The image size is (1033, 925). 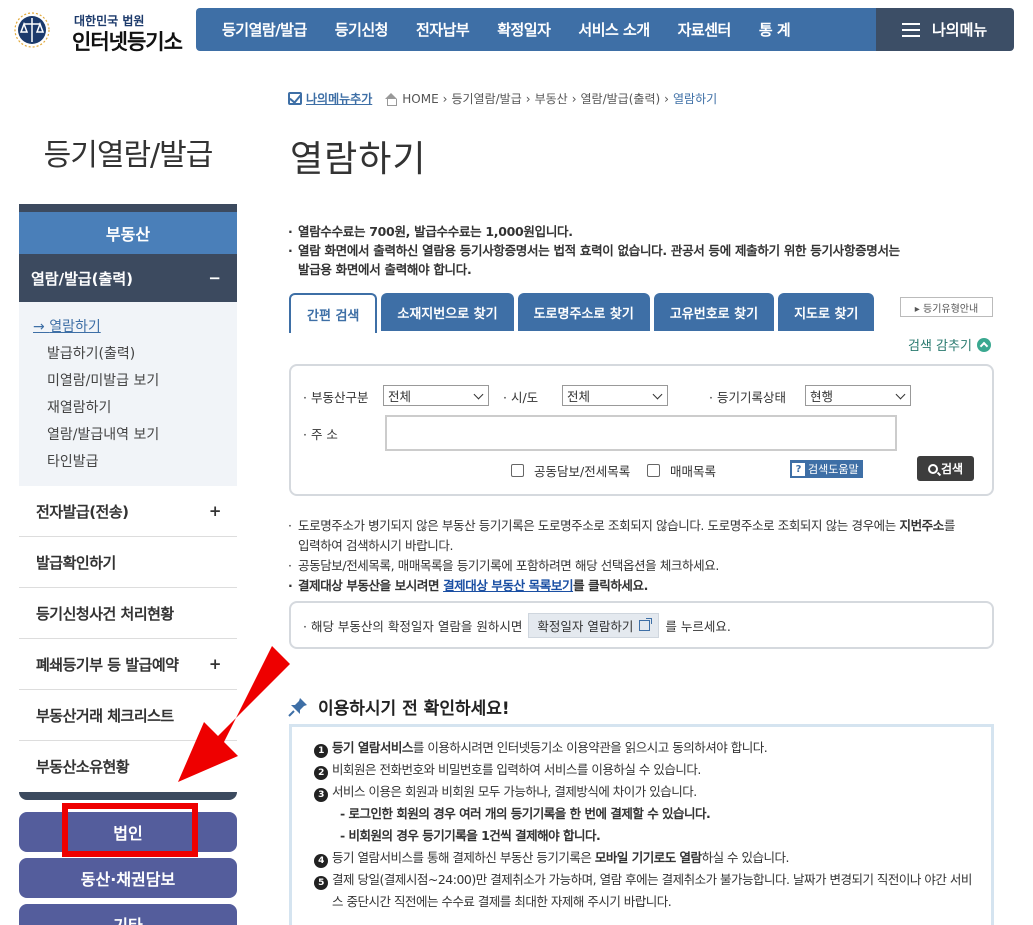 I want to click on sidebar-button-movable: 동산·채권담보, so click(x=128, y=878).